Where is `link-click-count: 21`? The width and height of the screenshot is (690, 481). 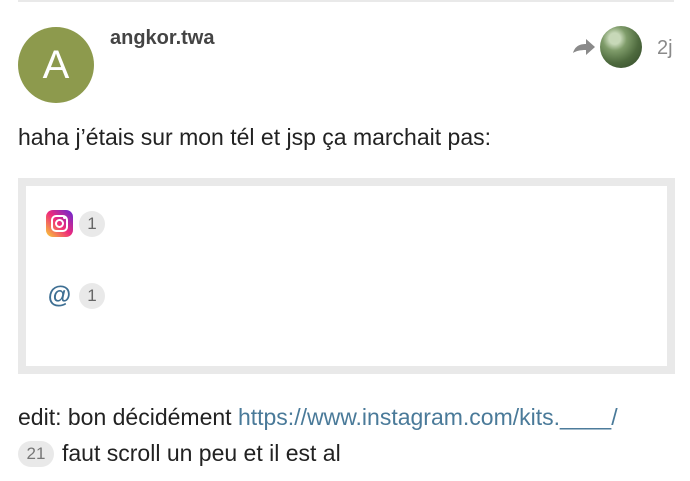
link-click-count: 21 is located at coordinates (36, 453).